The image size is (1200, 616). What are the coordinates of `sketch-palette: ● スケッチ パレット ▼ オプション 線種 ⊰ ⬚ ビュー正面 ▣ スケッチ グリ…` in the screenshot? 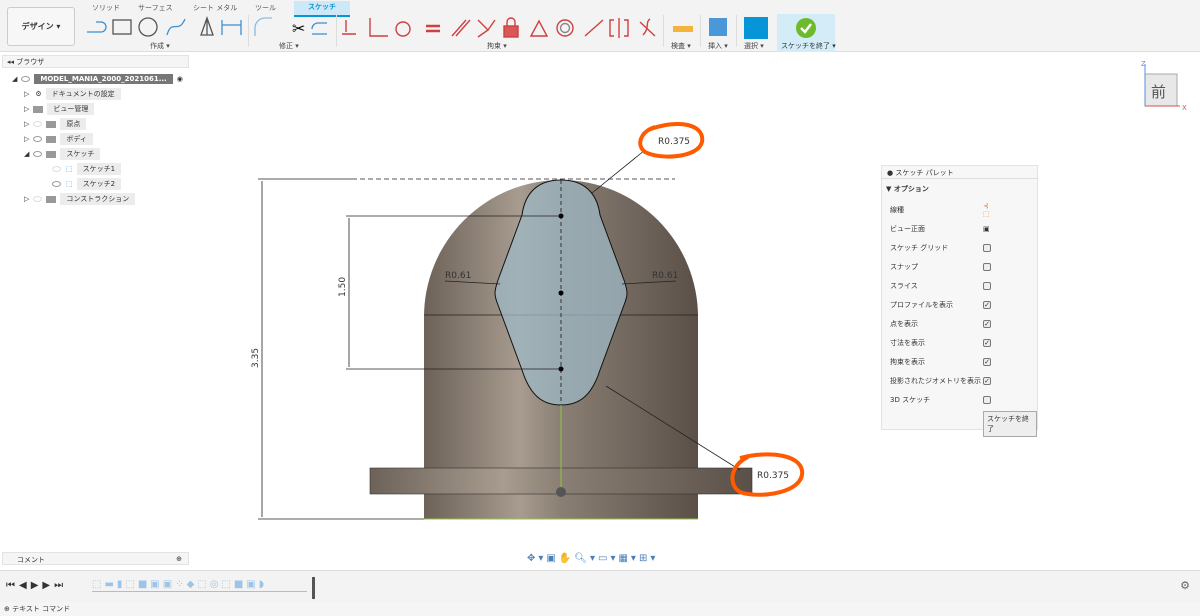 It's located at (959, 301).